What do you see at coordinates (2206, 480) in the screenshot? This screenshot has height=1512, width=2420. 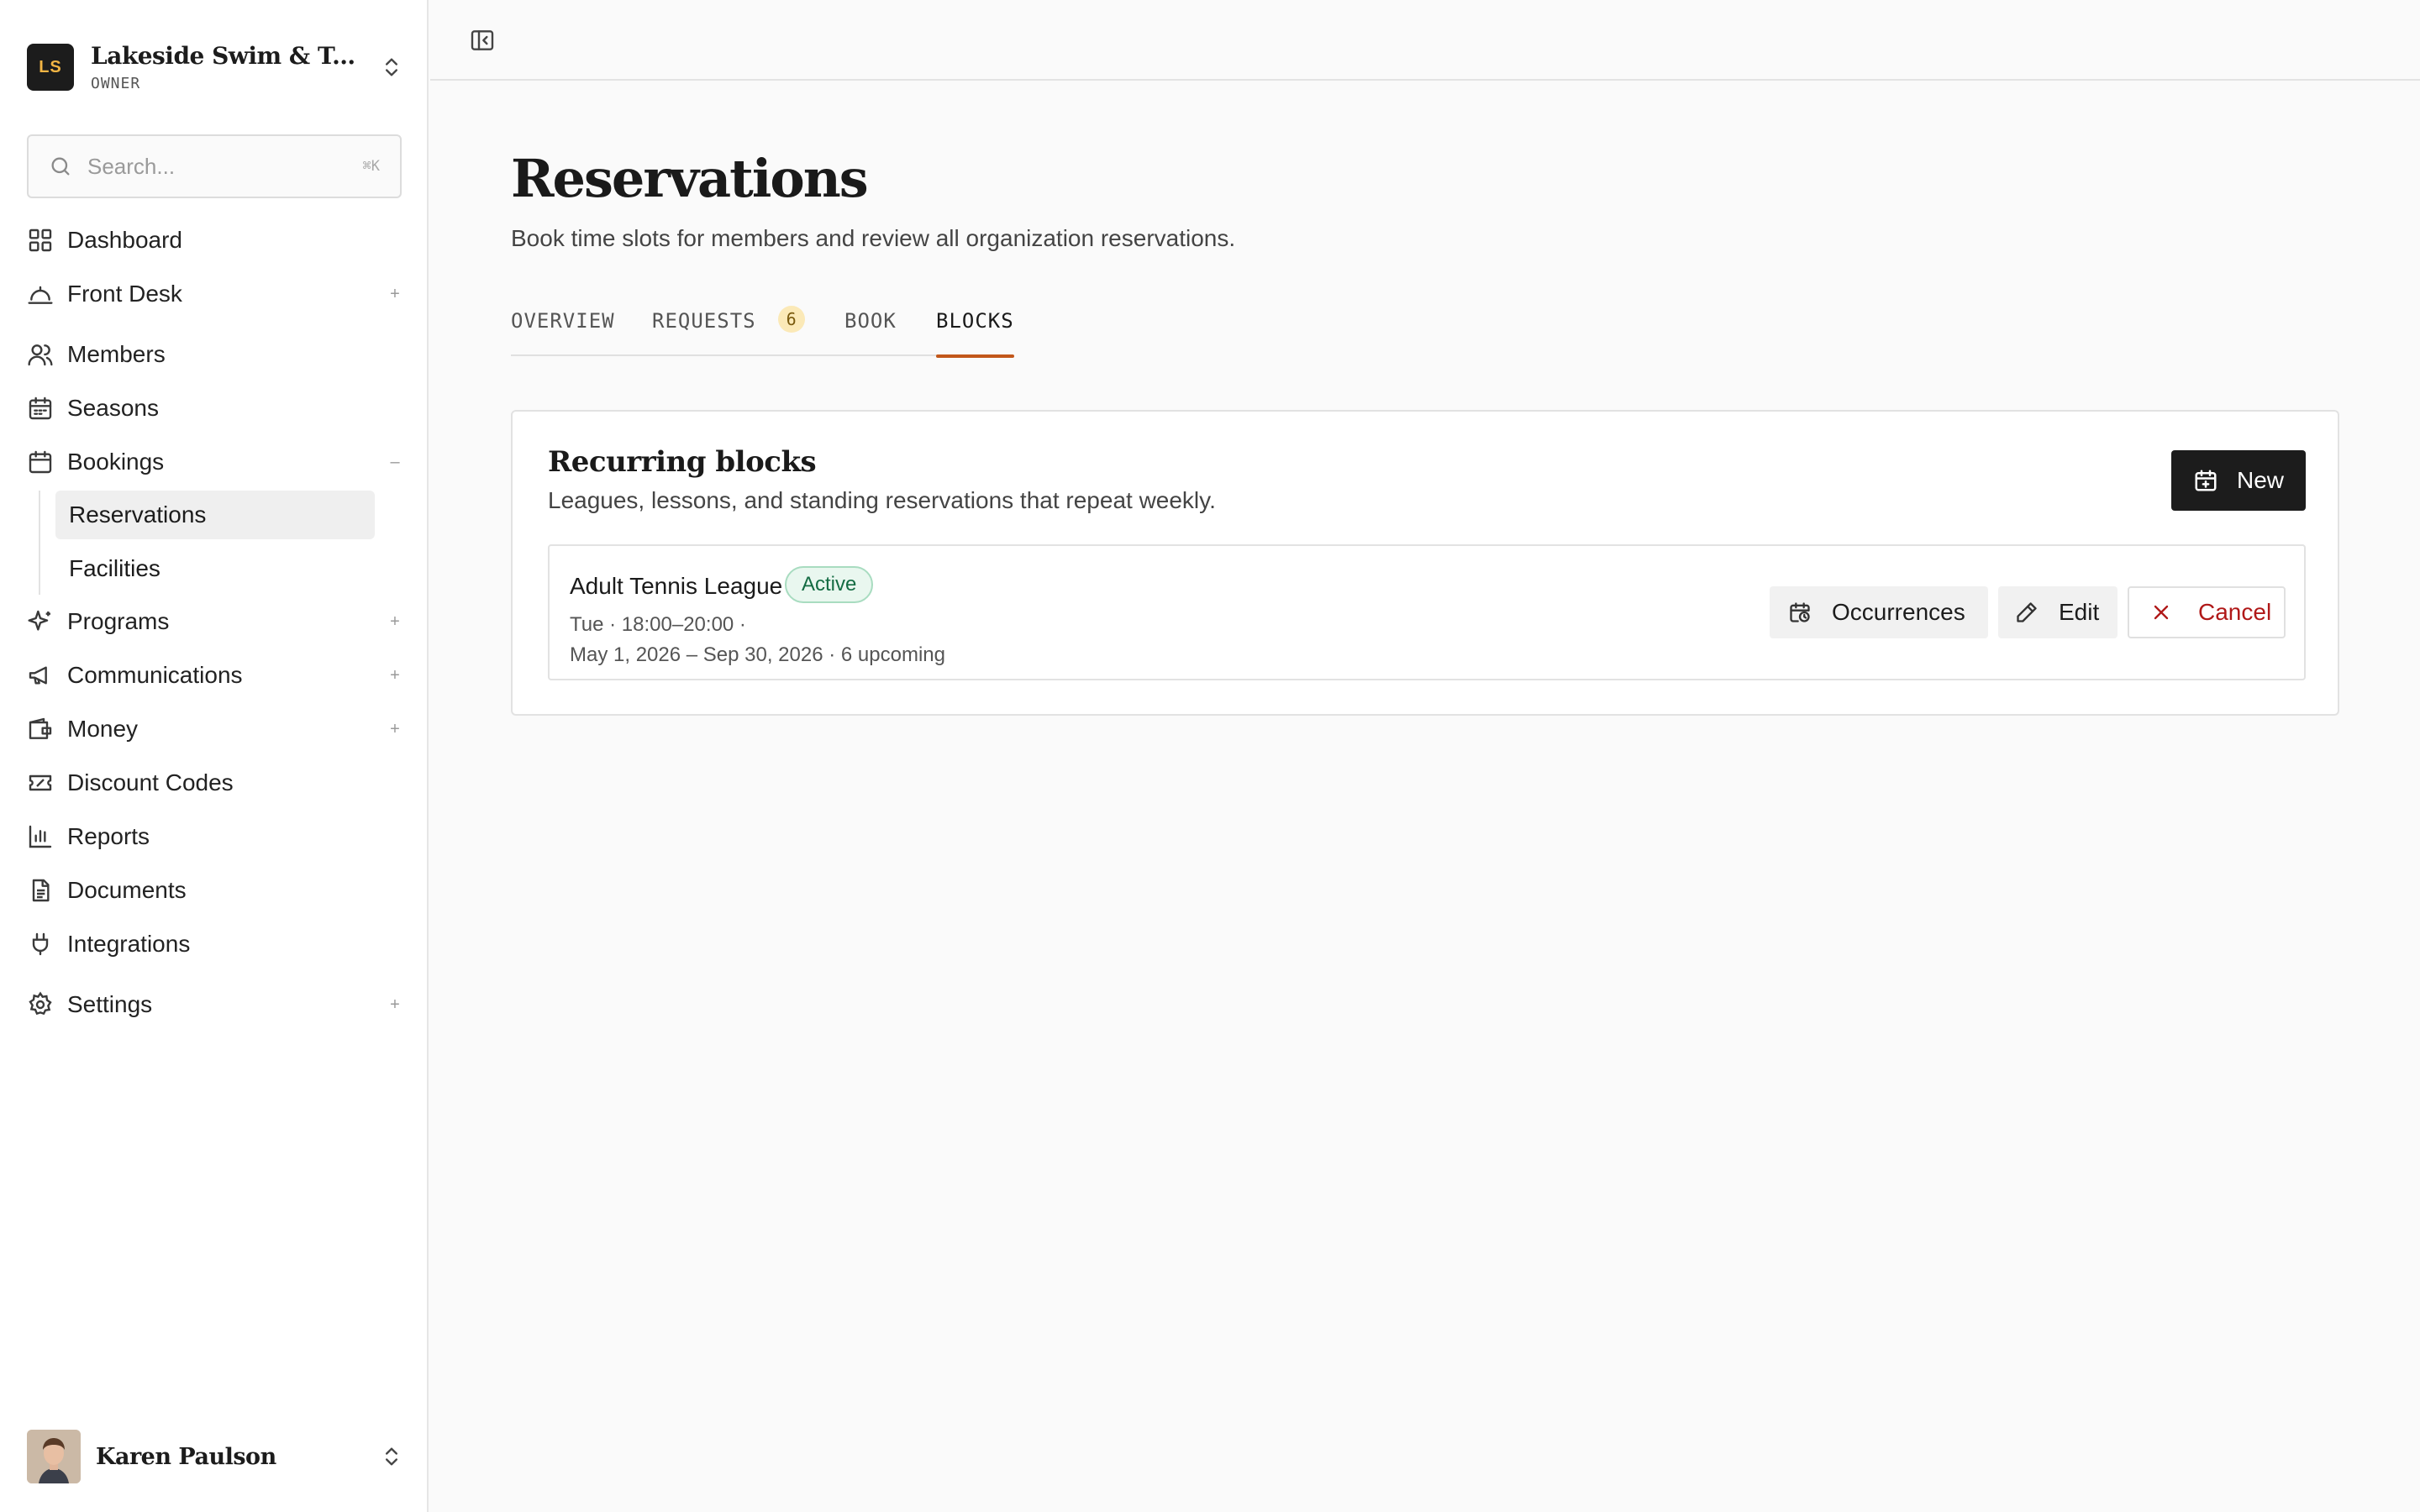 I see `calendar-plus-icon` at bounding box center [2206, 480].